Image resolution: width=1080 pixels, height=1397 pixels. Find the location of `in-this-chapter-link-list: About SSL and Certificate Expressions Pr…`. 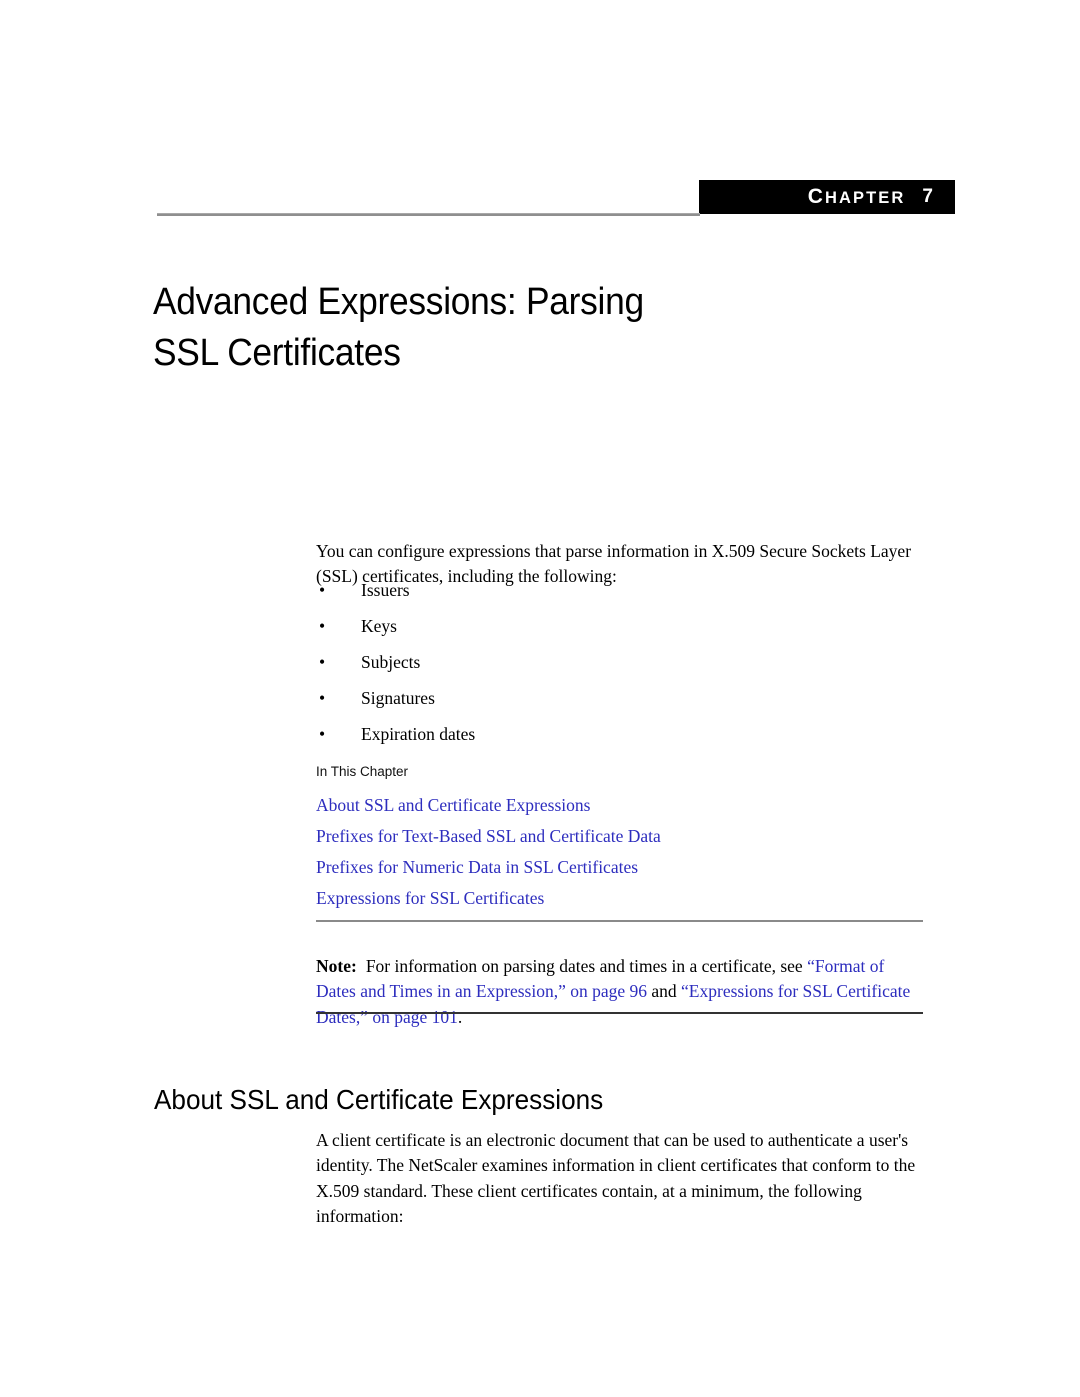

in-this-chapter-link-list: About SSL and Certificate Expressions Pr… is located at coordinates (622, 852).